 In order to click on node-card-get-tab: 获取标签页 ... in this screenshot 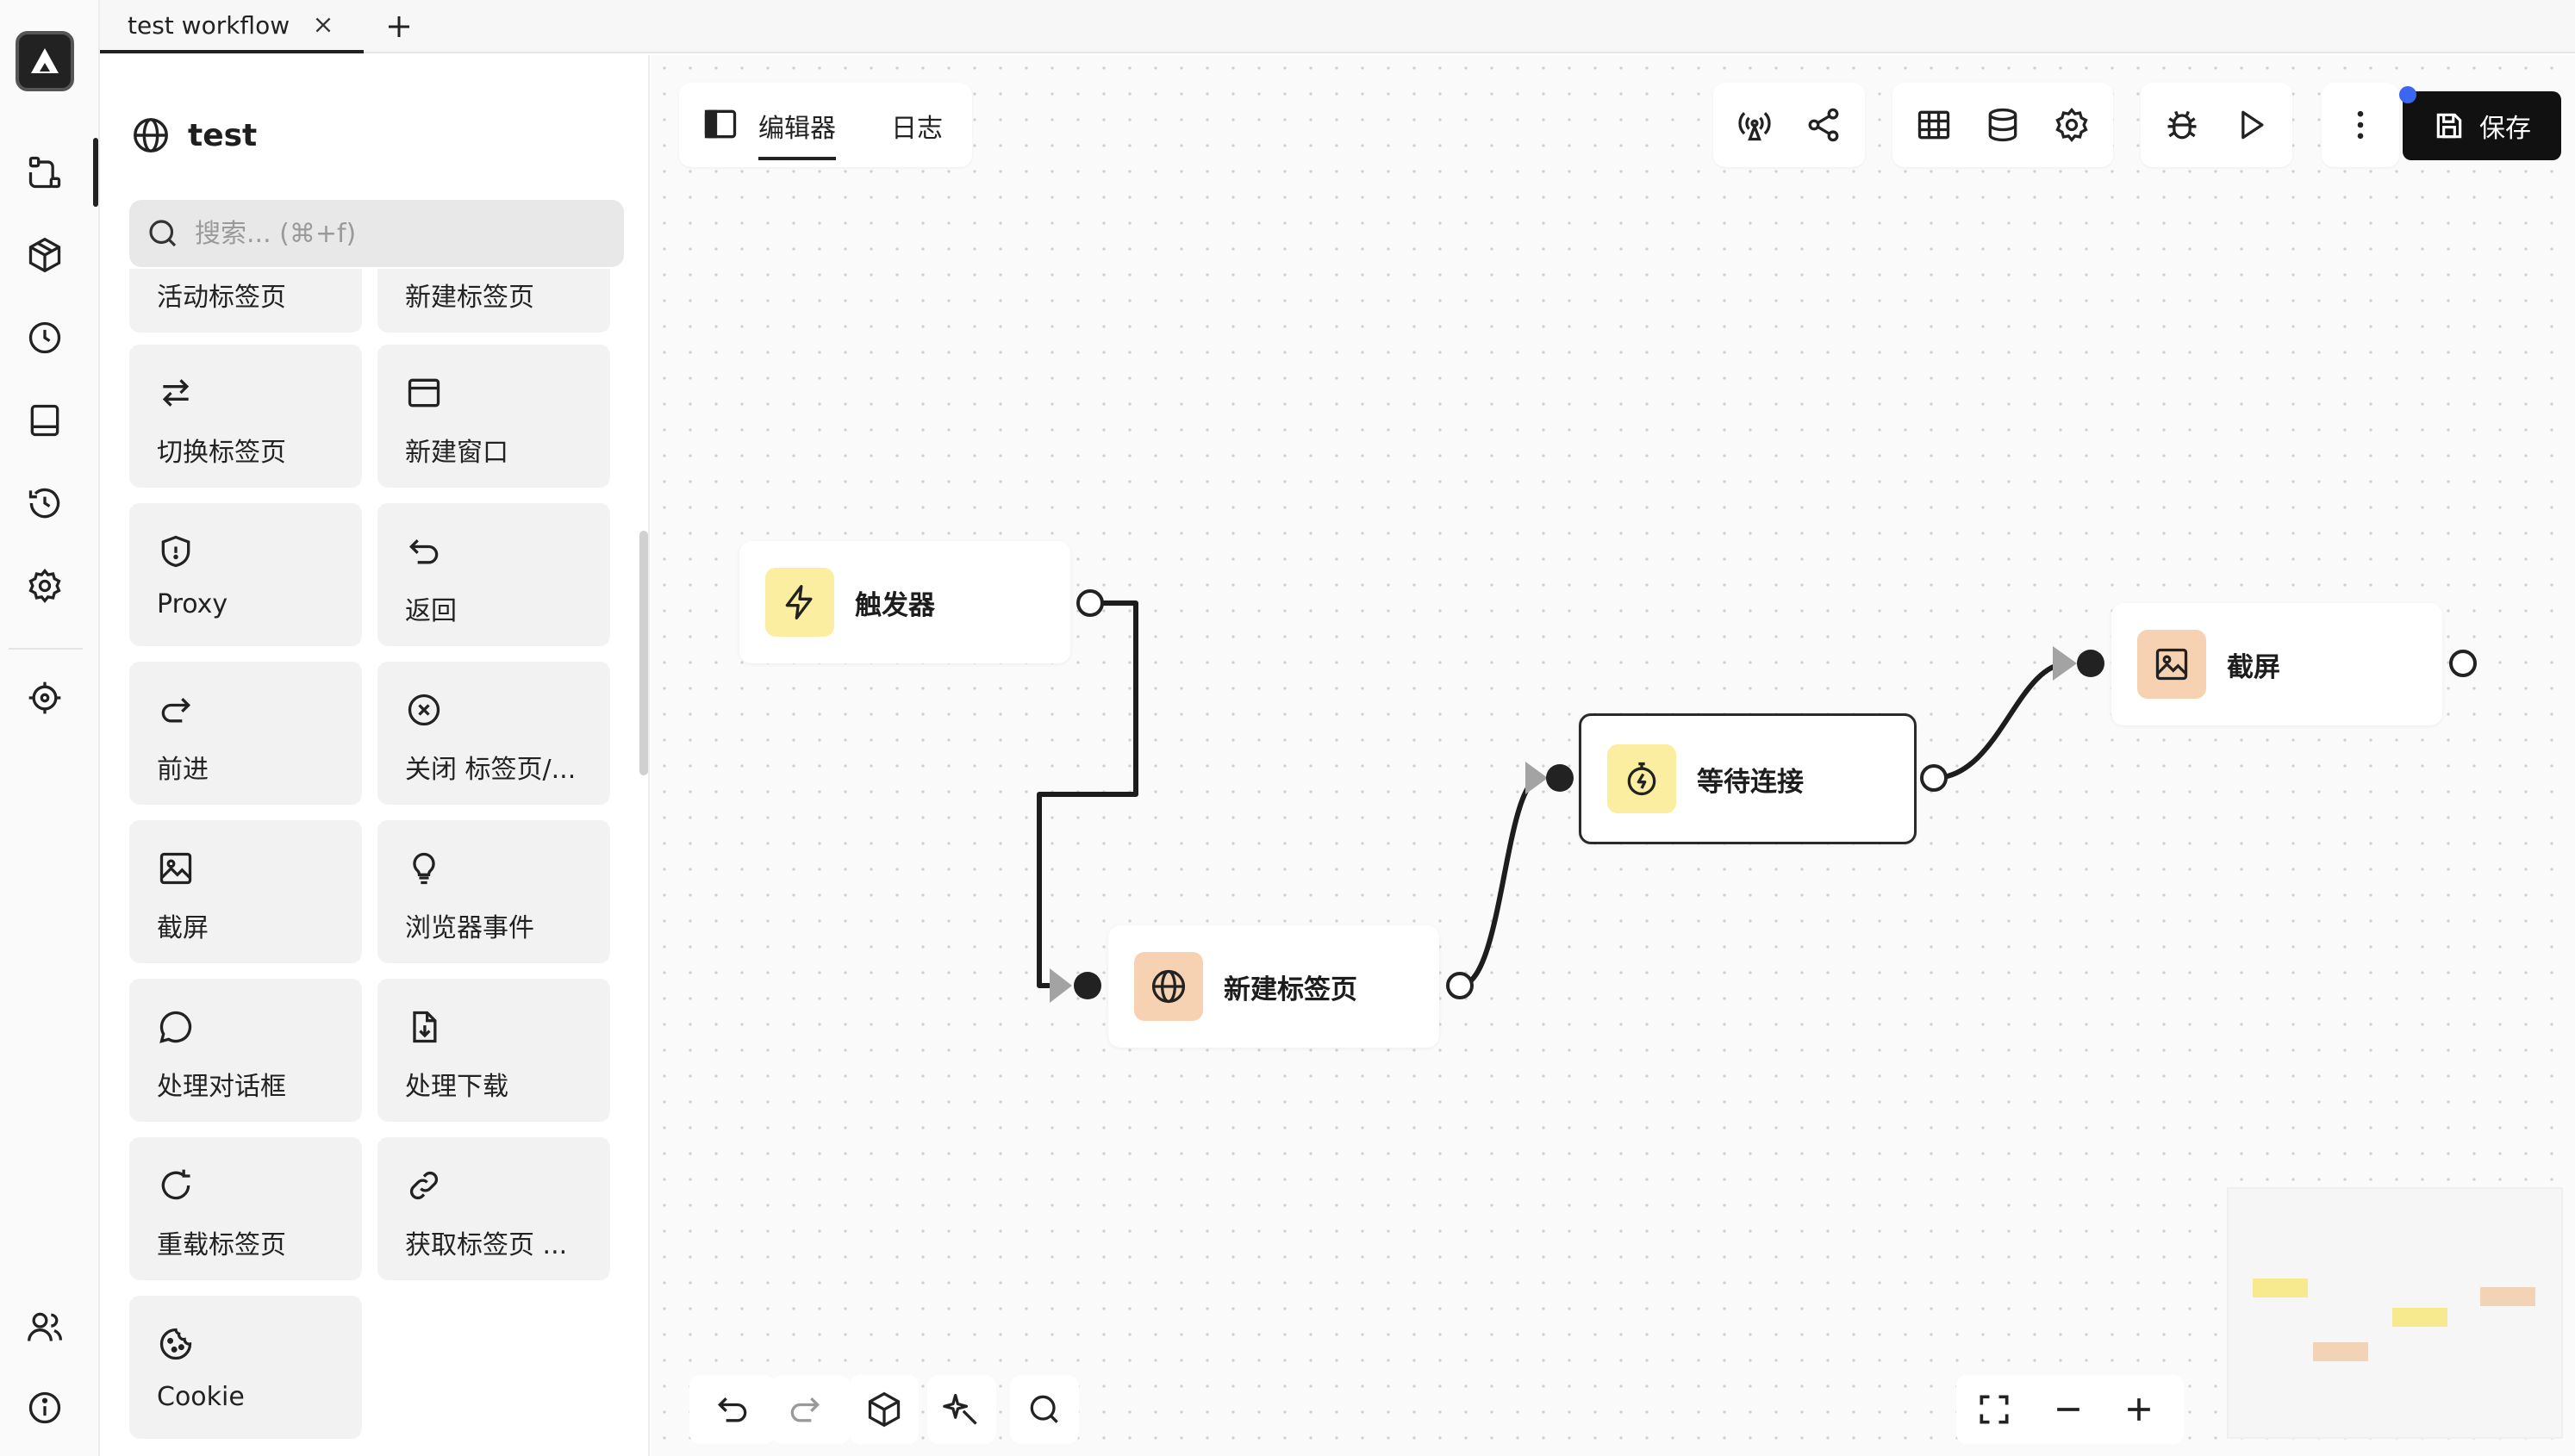, I will do `click(493, 1209)`.